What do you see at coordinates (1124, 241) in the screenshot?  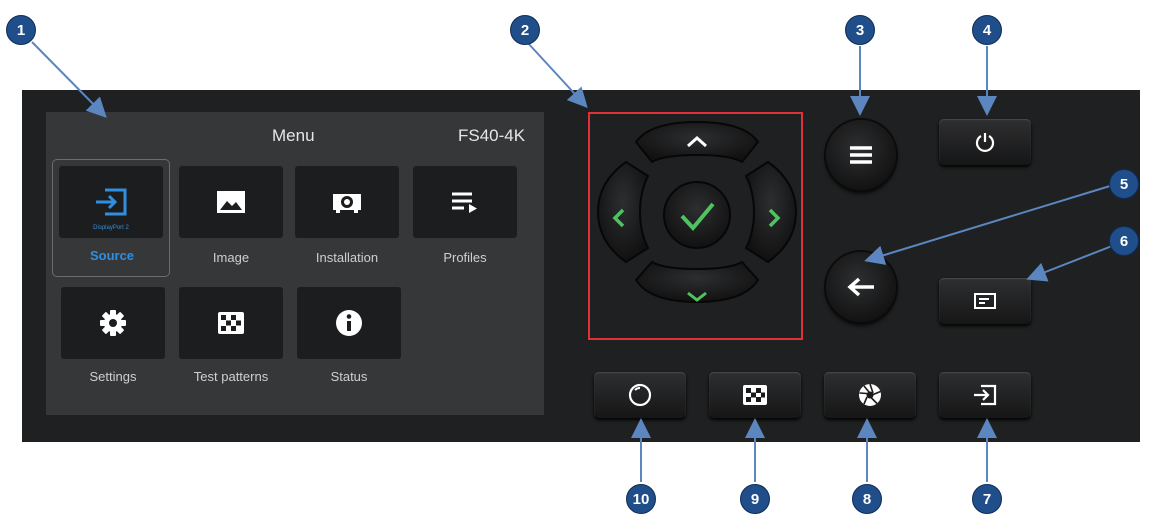 I see `callout-6: 6` at bounding box center [1124, 241].